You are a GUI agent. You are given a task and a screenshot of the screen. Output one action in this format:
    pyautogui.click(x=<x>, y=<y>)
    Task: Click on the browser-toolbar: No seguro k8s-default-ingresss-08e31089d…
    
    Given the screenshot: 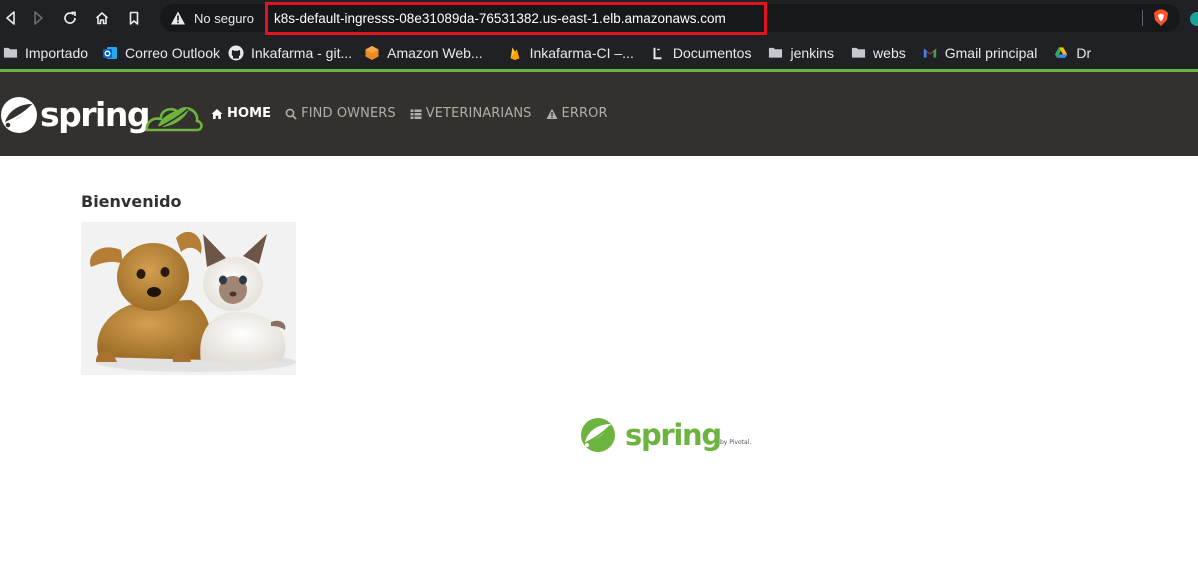 What is the action you would take?
    pyautogui.click(x=599, y=18)
    